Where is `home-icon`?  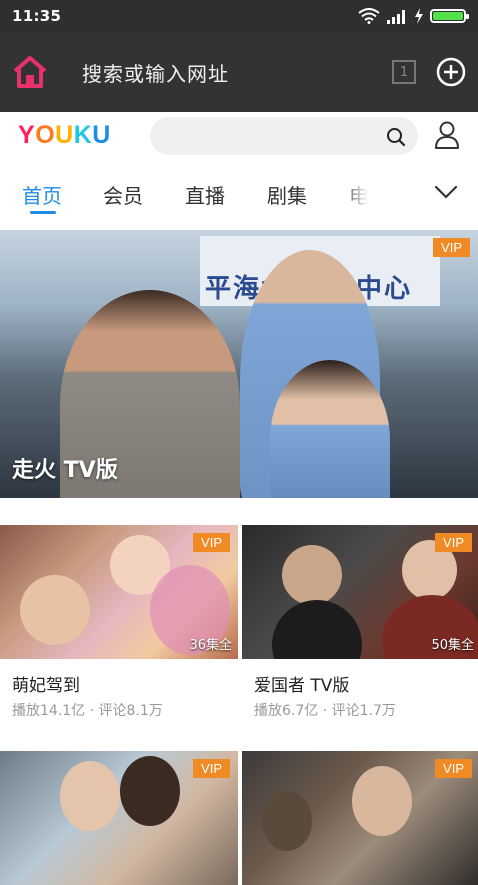 home-icon is located at coordinates (30, 72).